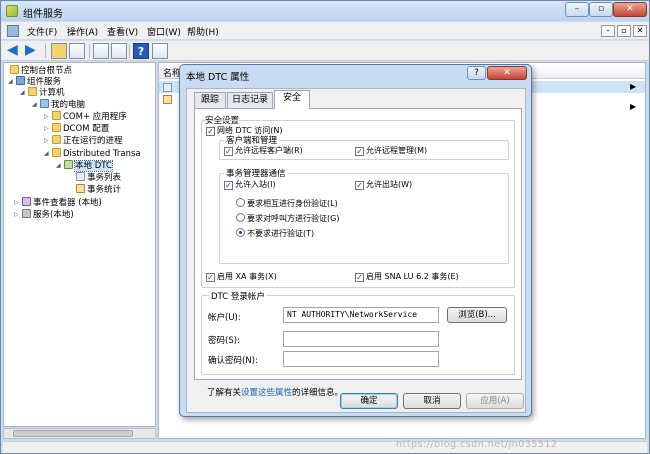 Image resolution: width=650 pixels, height=454 pixels. Describe the element at coordinates (122, 31) in the screenshot. I see `menu-view: 查看(V)` at that location.